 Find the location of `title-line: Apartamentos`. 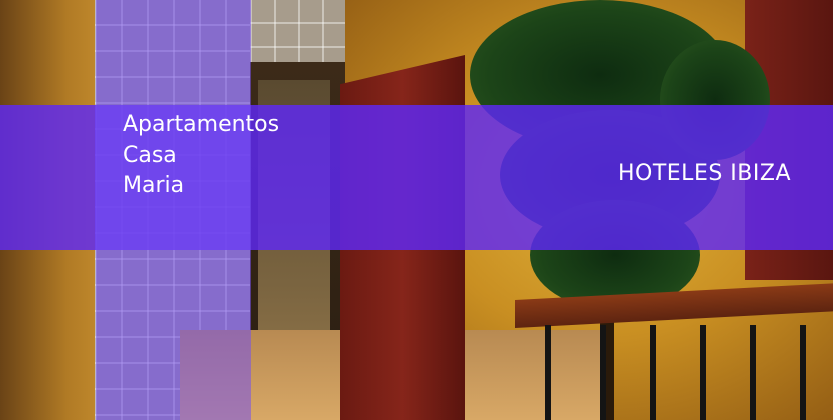

title-line: Apartamentos is located at coordinates (201, 124).